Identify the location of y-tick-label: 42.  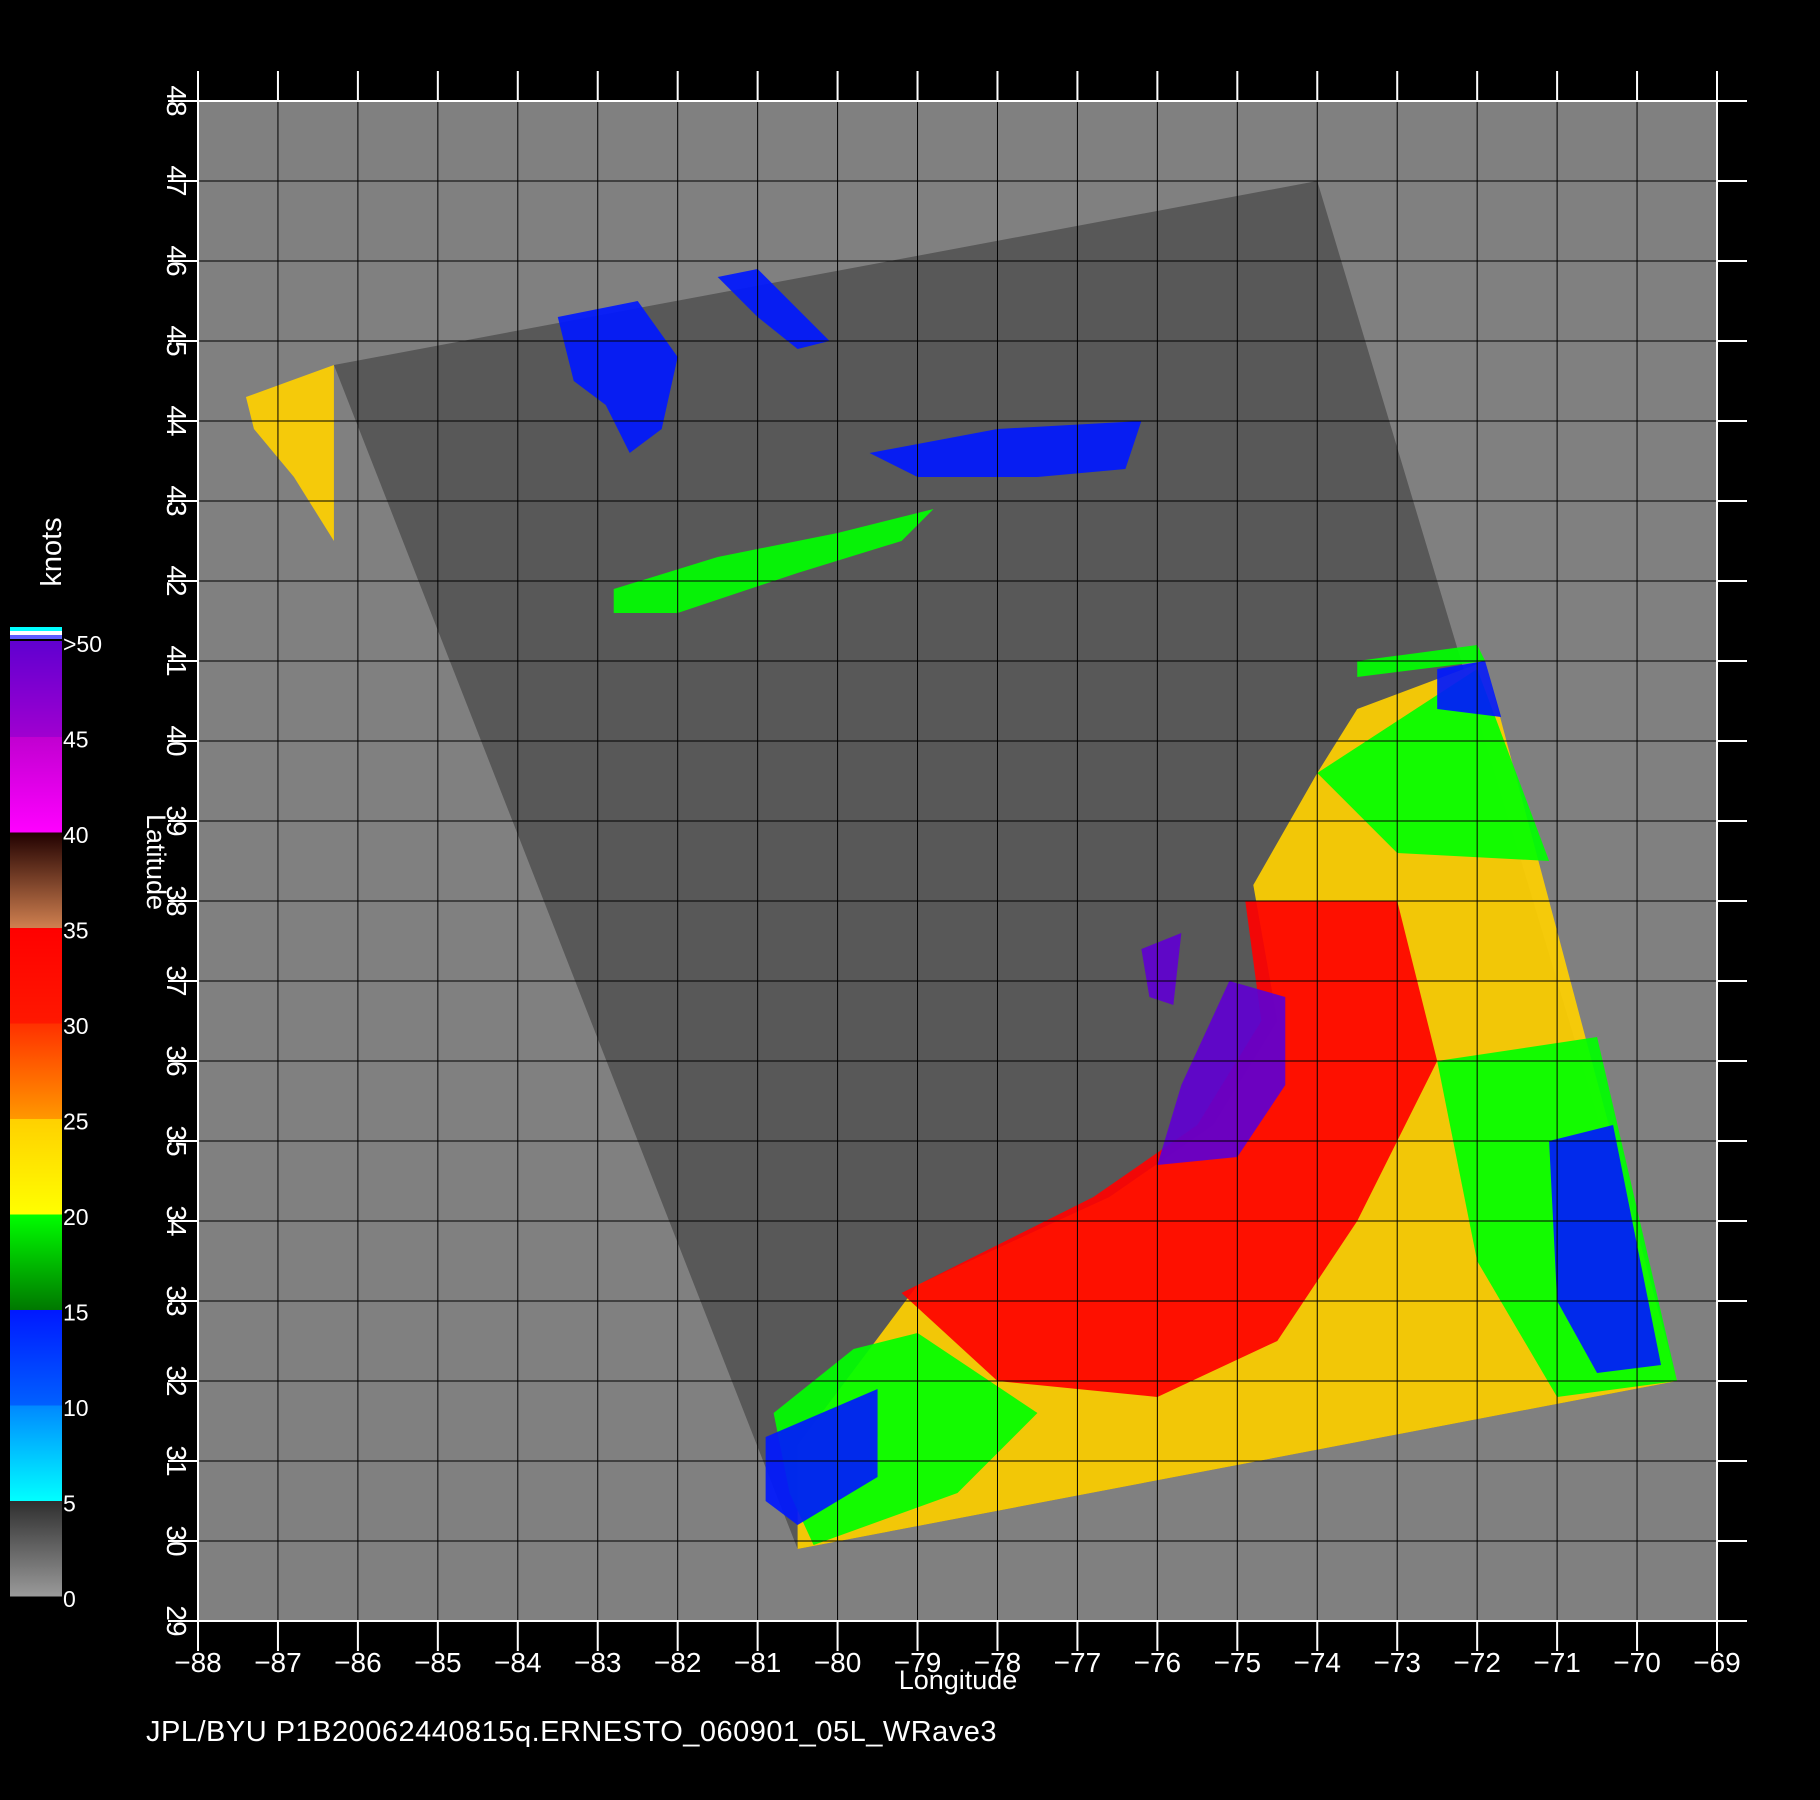
(176, 580).